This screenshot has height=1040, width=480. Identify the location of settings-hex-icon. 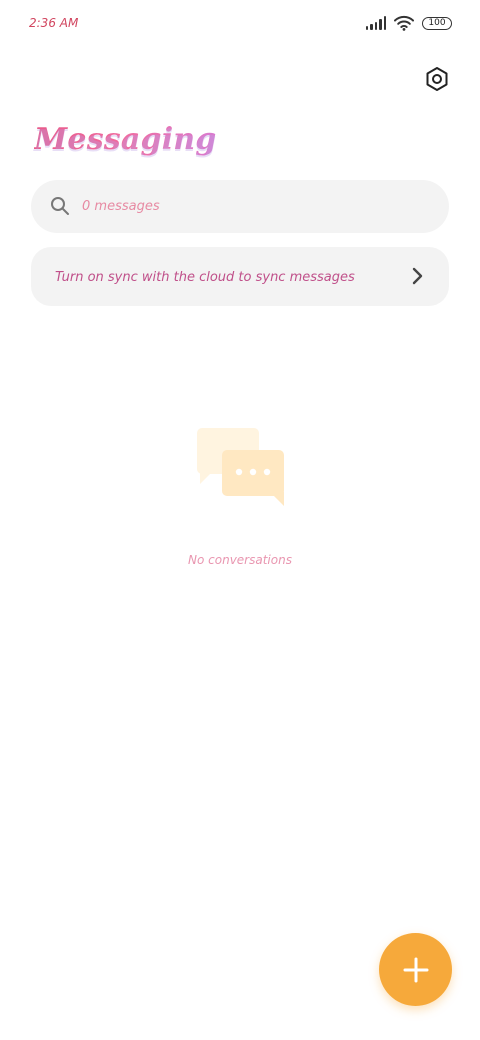
(437, 79).